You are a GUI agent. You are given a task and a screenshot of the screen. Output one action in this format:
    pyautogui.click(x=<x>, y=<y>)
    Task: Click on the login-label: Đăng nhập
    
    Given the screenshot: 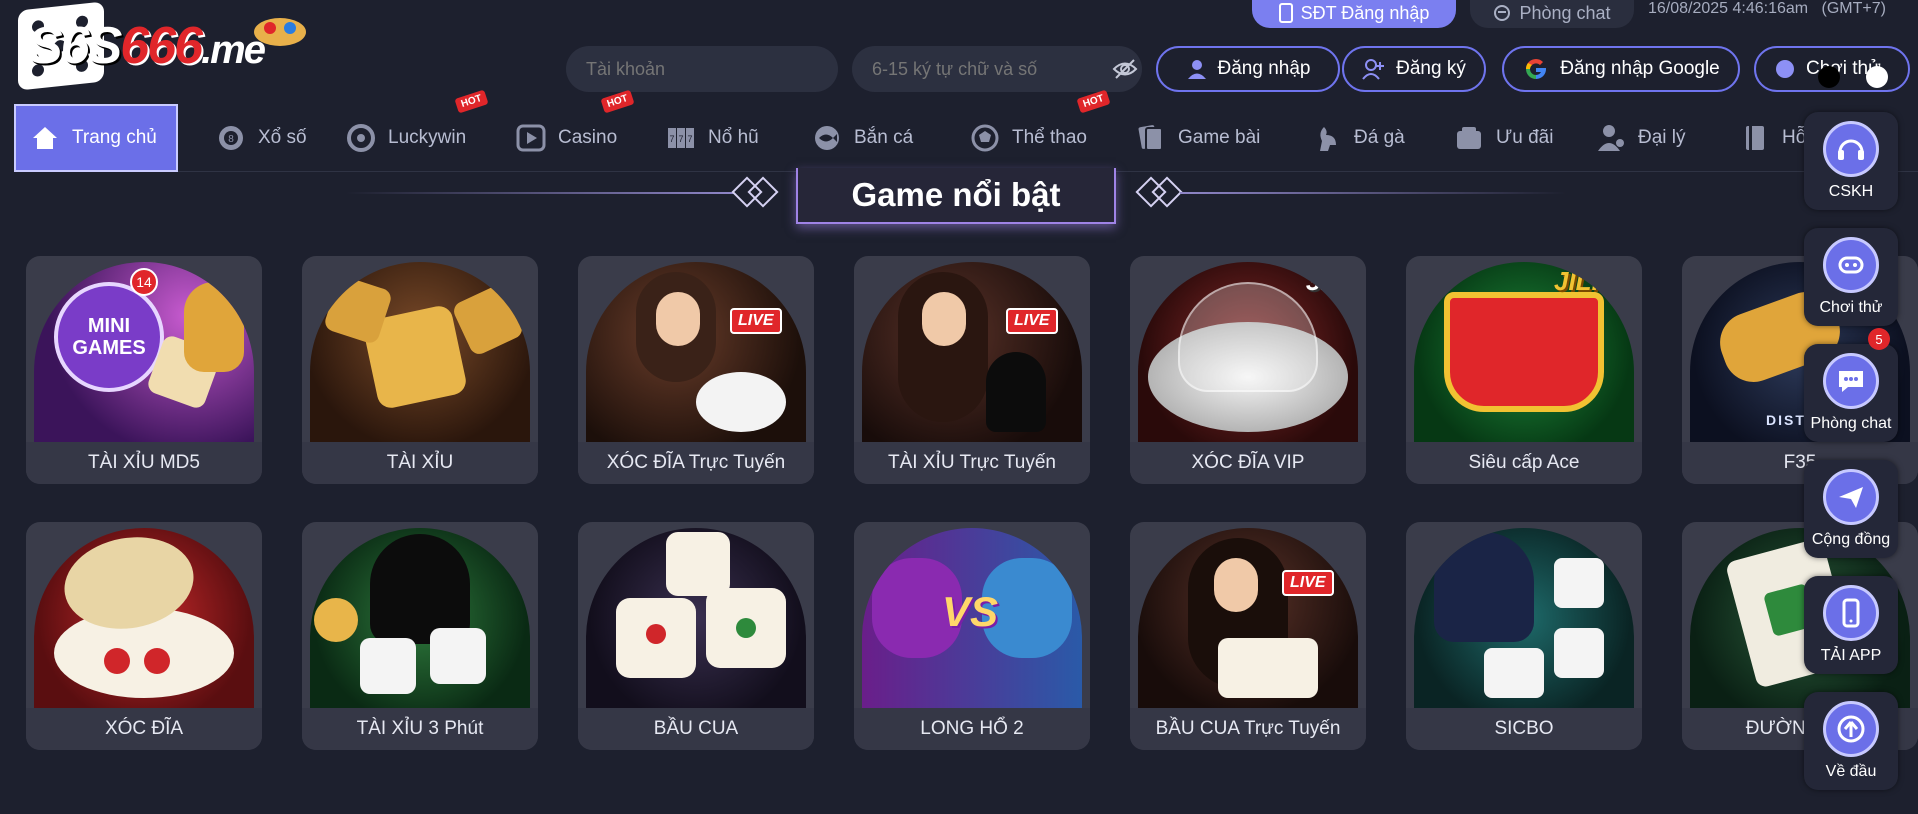 What is the action you would take?
    pyautogui.click(x=1264, y=68)
    